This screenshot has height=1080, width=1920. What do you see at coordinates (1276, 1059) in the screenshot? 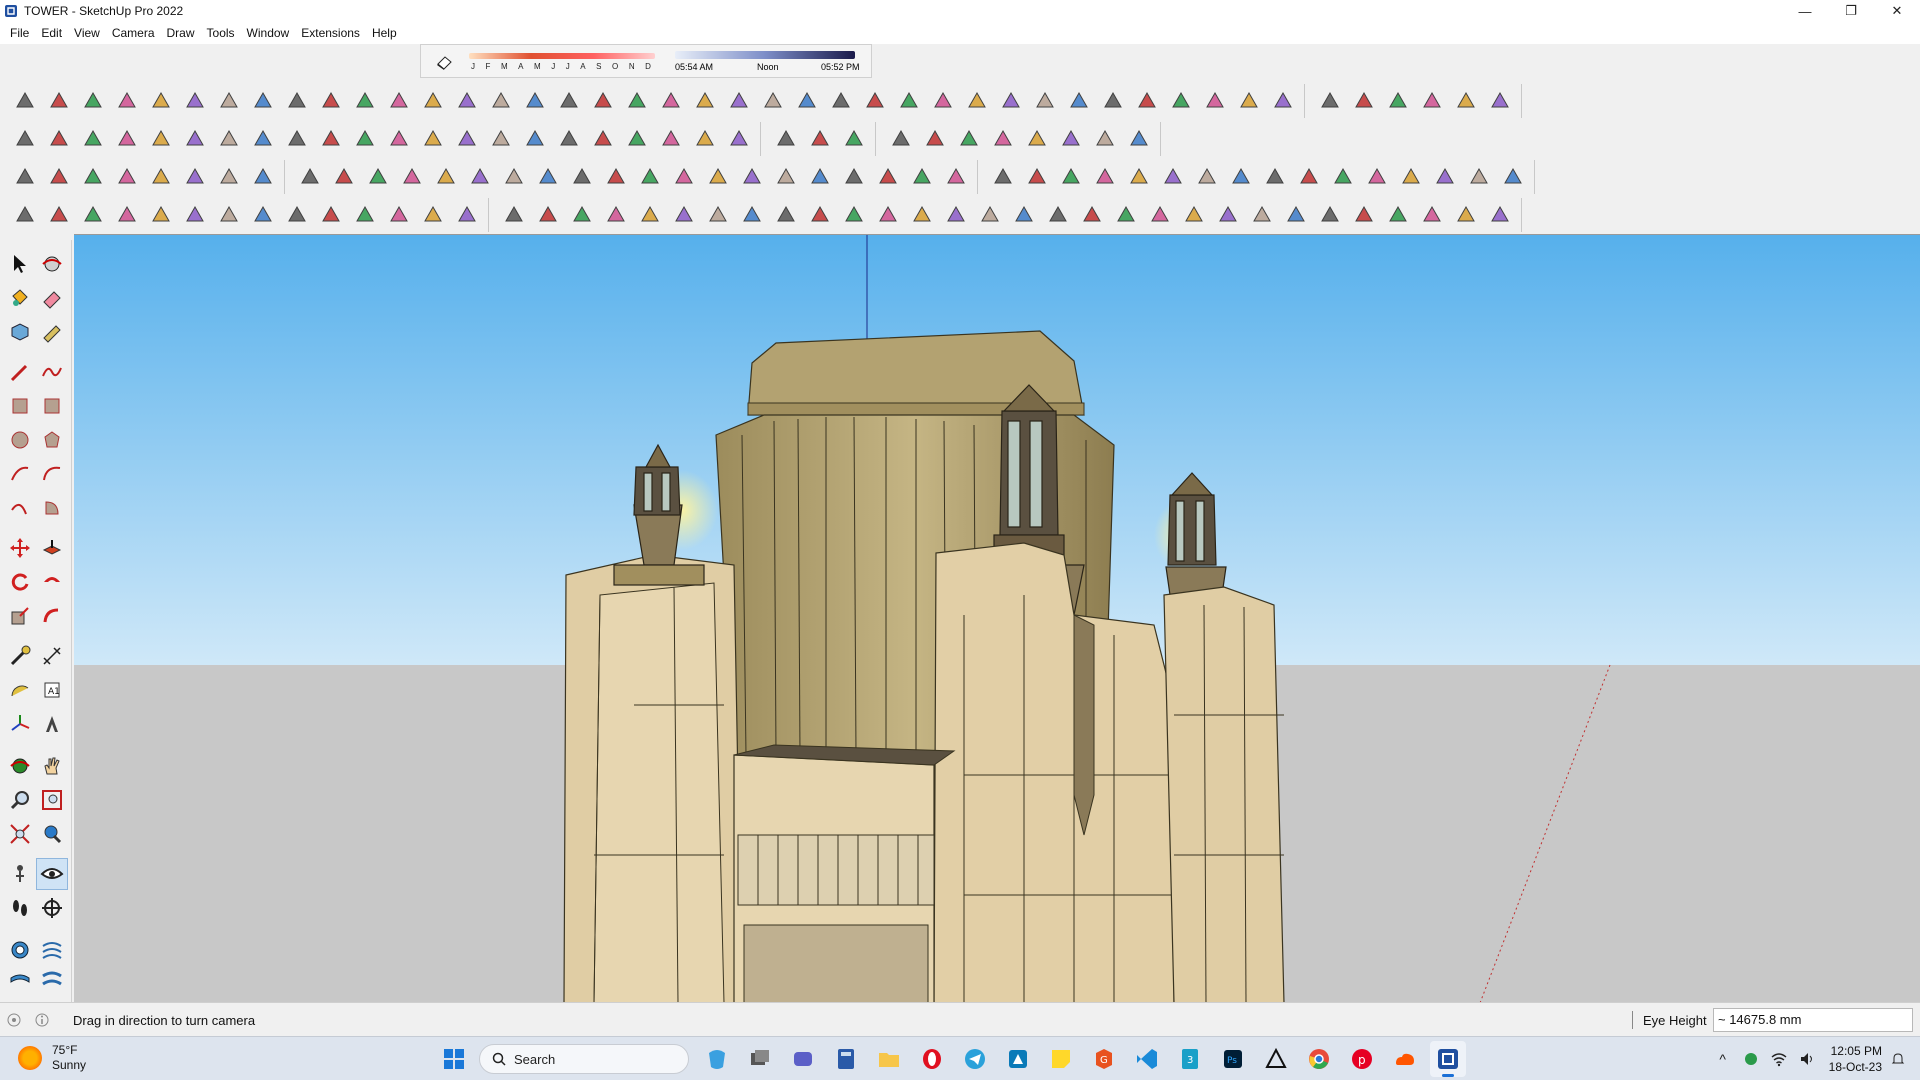
I see `taskbar-autodesk` at bounding box center [1276, 1059].